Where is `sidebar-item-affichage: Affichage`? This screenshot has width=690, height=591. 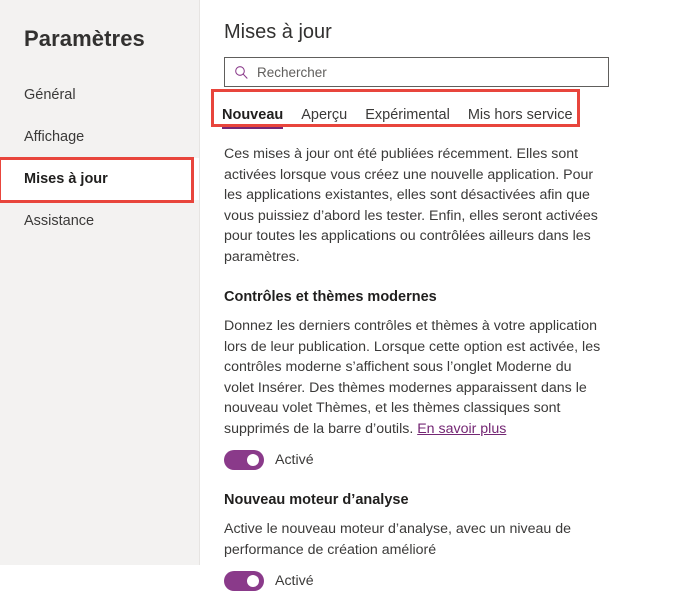 sidebar-item-affichage: Affichage is located at coordinates (99, 137).